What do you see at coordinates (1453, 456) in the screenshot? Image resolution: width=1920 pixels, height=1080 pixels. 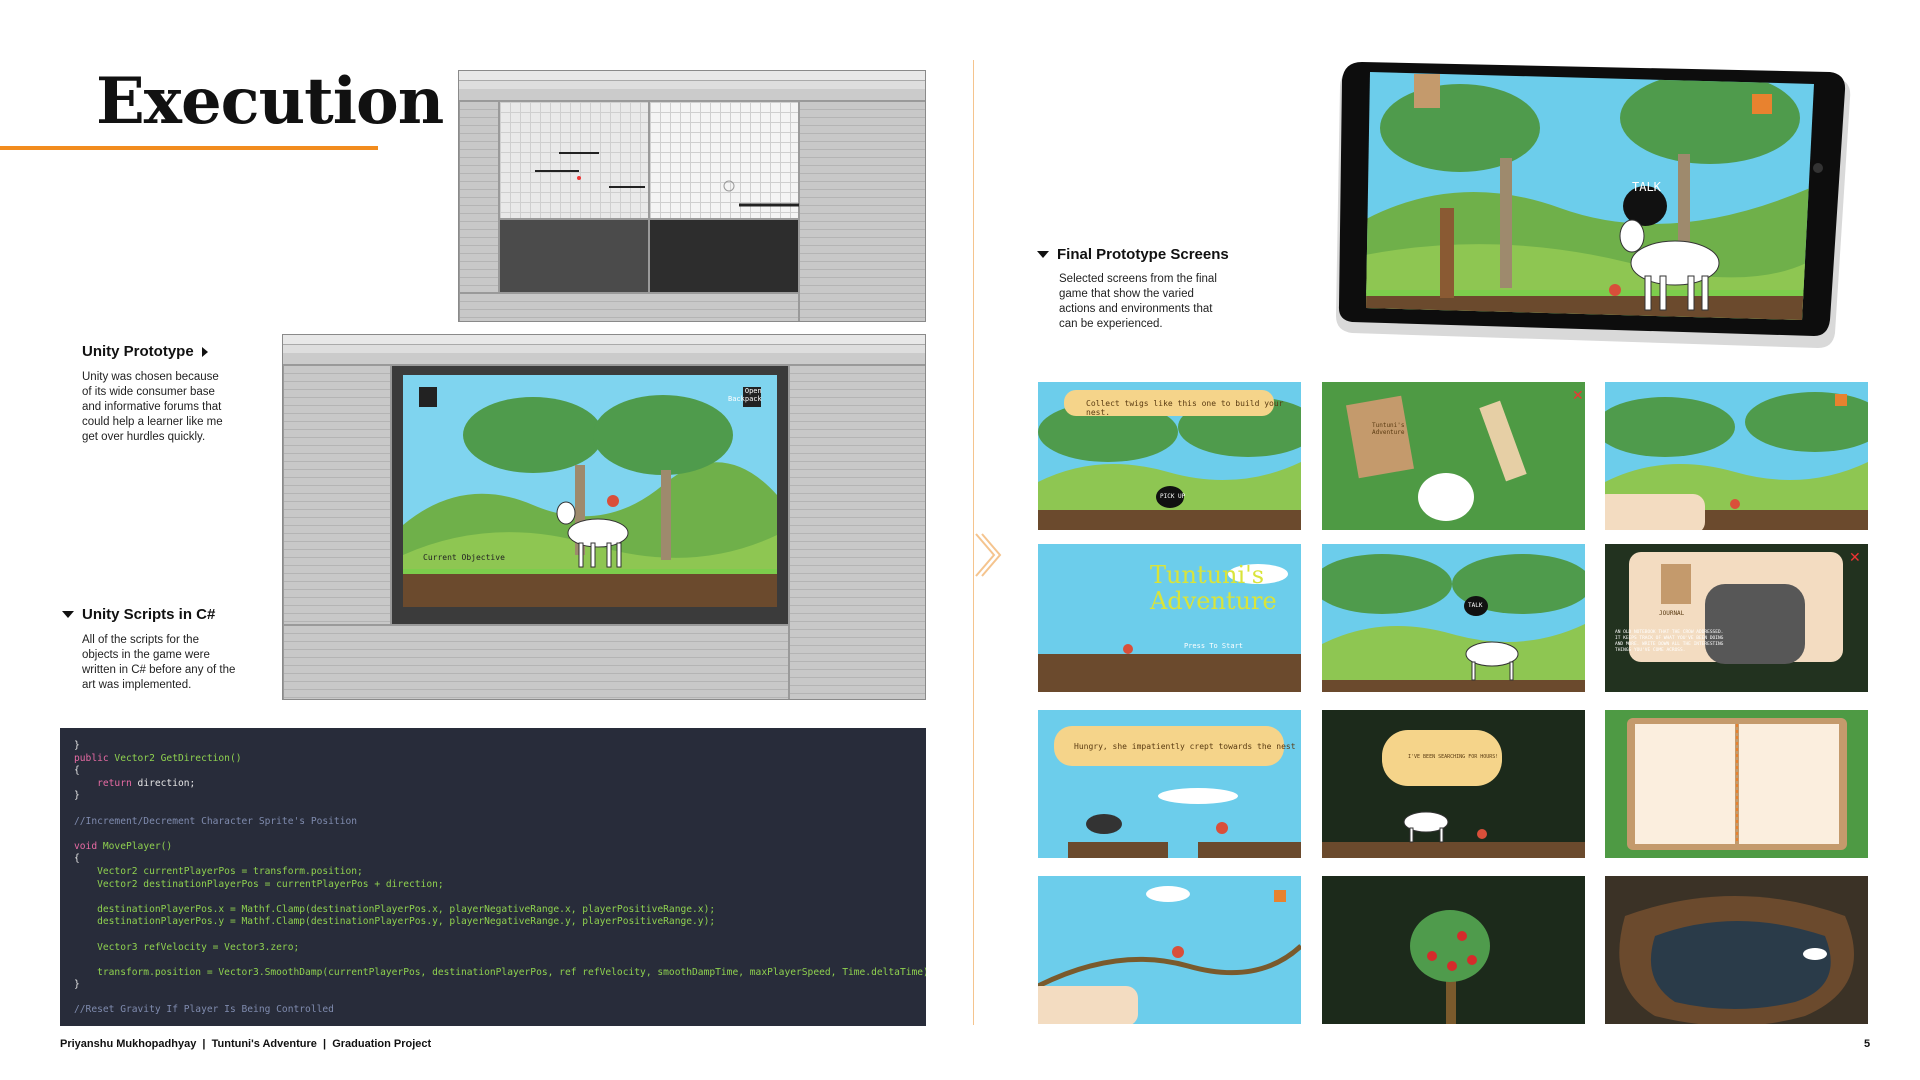 I see `screen-thumb-2: ✕ Tuntuni's Adventure` at bounding box center [1453, 456].